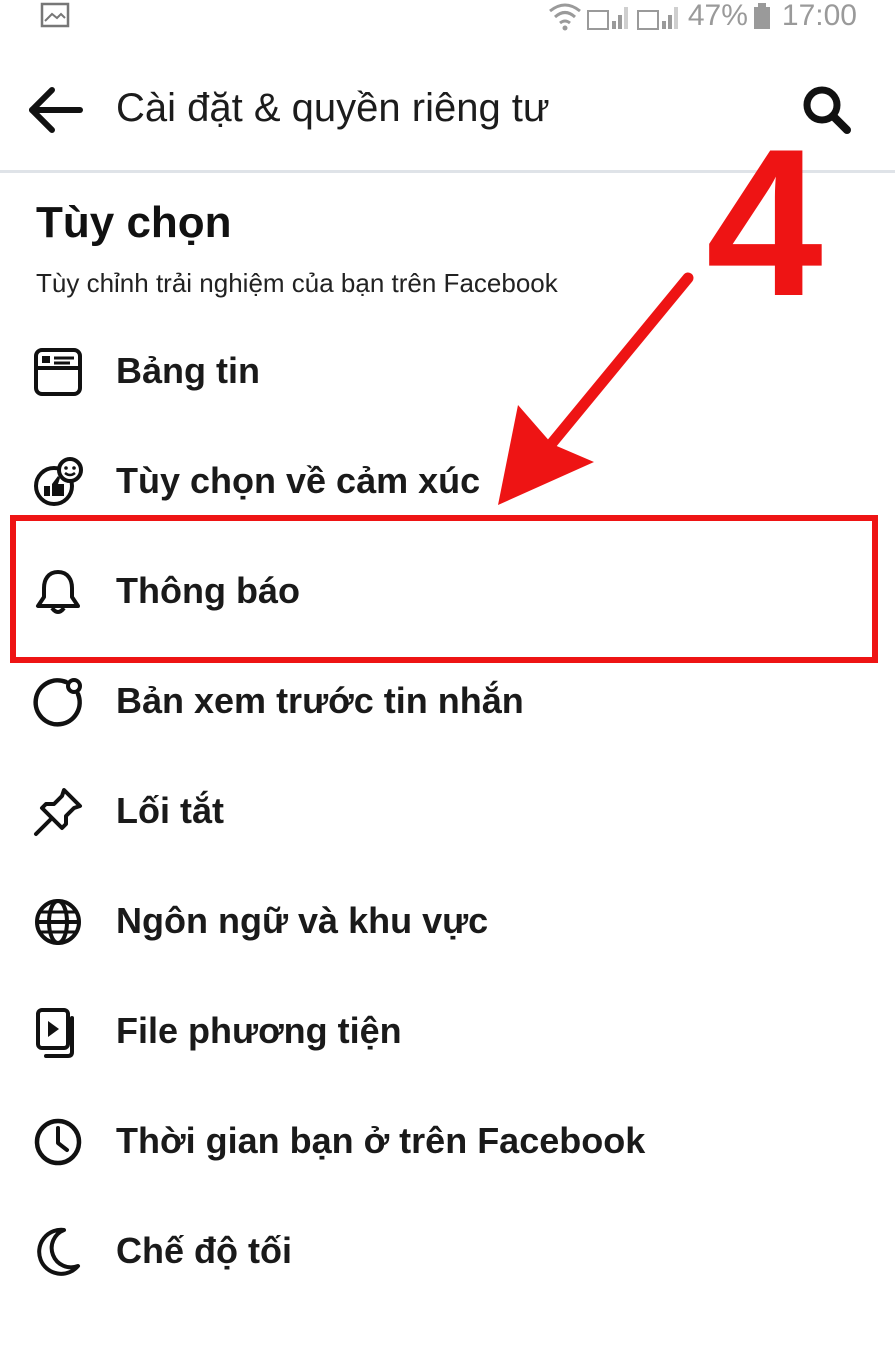 The width and height of the screenshot is (895, 1353). Describe the element at coordinates (381, 1140) in the screenshot. I see `menu-item-label: Thời gian bạn ở trên Facebook` at that location.